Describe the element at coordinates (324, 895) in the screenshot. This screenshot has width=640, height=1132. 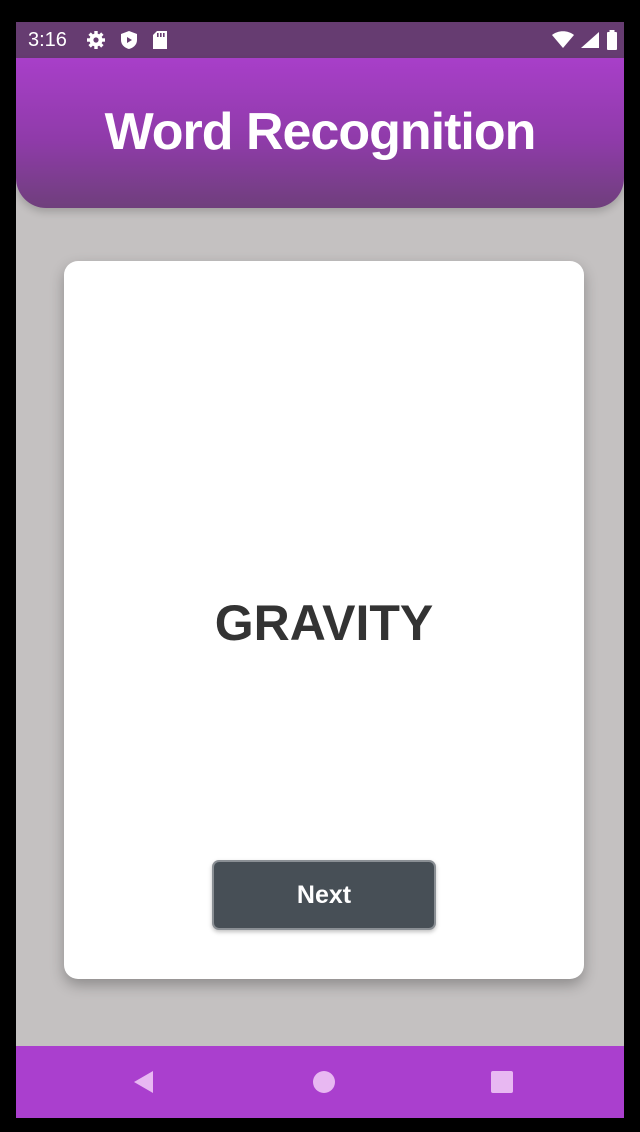
I see `next-button: Next` at that location.